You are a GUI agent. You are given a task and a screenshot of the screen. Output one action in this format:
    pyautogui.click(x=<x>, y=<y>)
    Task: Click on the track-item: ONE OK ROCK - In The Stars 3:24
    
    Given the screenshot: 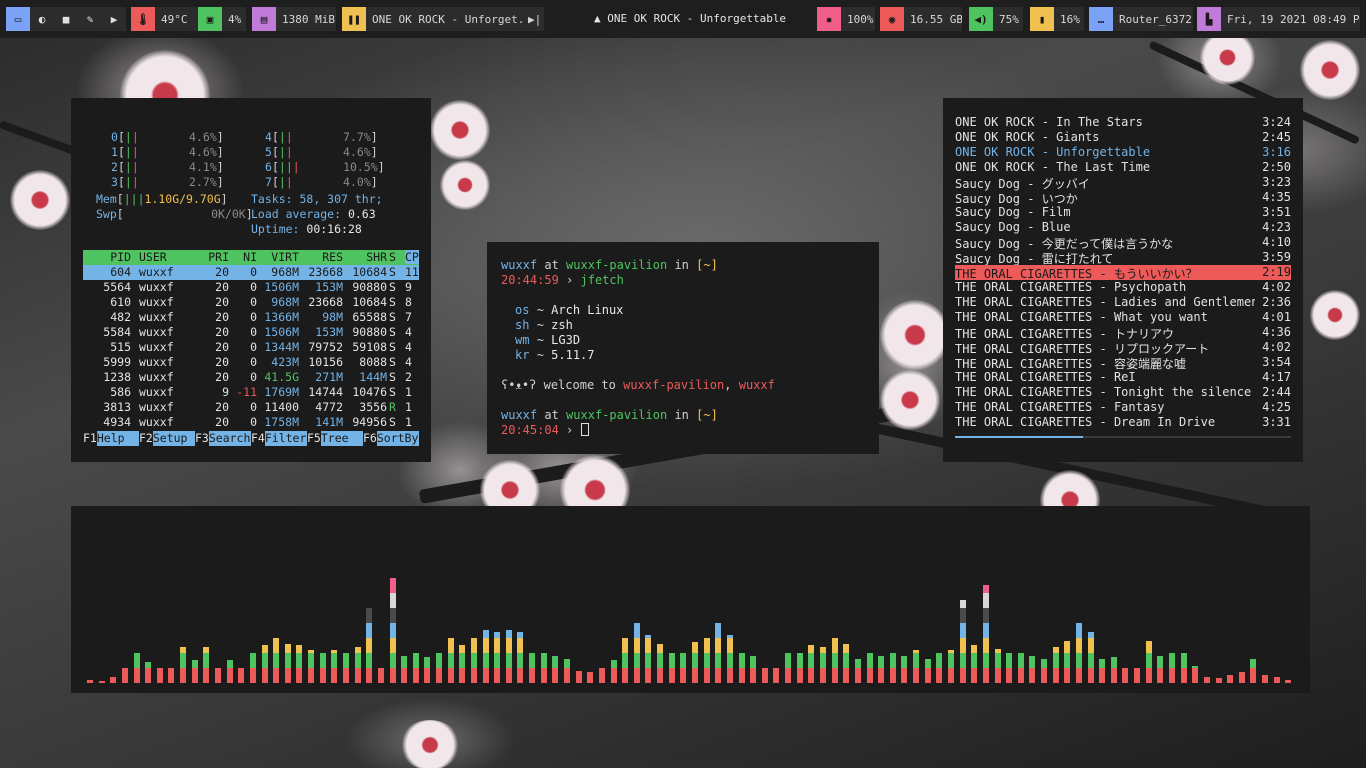 What is the action you would take?
    pyautogui.click(x=1123, y=122)
    